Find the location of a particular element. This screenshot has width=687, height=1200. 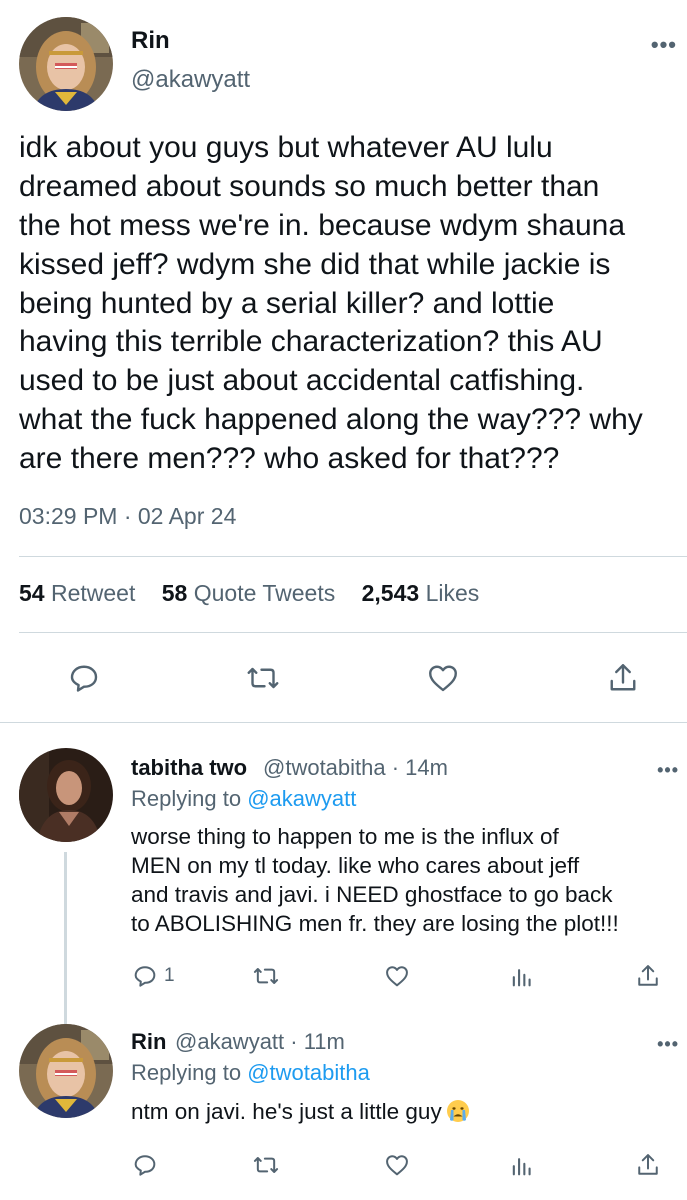

quotes-stat: 58 Quote Tweets is located at coordinates (248, 593).